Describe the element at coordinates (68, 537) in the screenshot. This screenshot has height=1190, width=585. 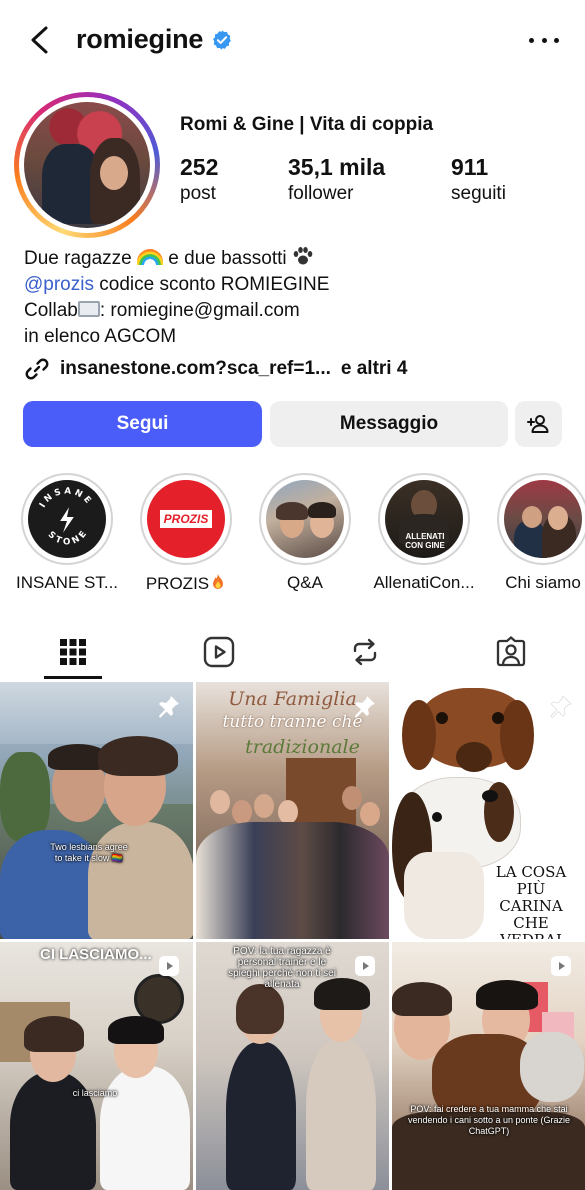
I see `svg-text: STONE` at that location.